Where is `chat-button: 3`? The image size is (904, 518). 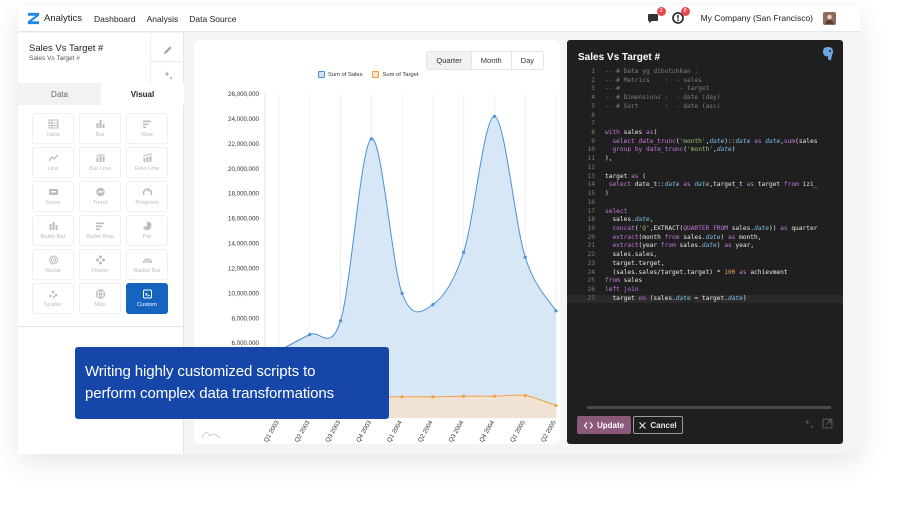 chat-button: 3 is located at coordinates (656, 16).